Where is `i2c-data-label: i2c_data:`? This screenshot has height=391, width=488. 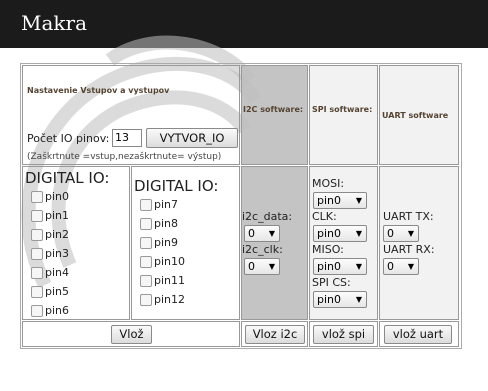
i2c-data-label: i2c_data: is located at coordinates (267, 216).